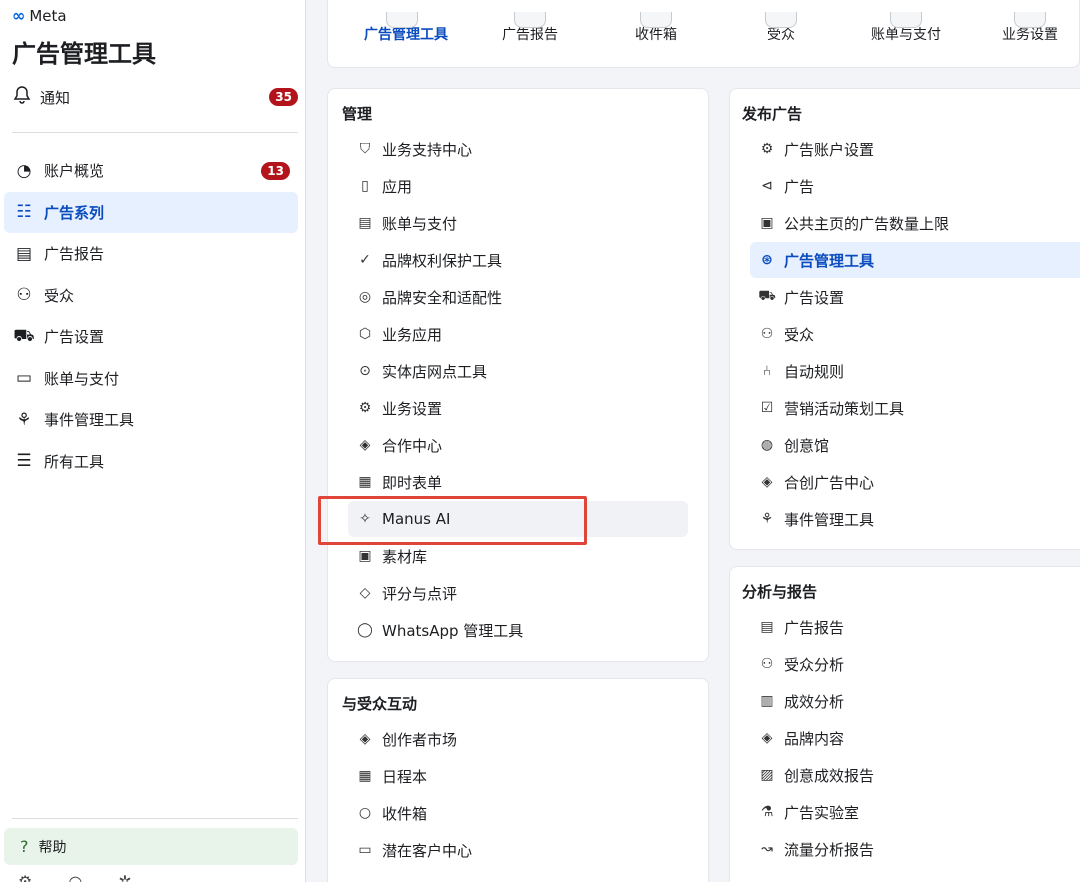 The width and height of the screenshot is (1080, 882). Describe the element at coordinates (814, 664) in the screenshot. I see `item-label: 受众分析` at that location.